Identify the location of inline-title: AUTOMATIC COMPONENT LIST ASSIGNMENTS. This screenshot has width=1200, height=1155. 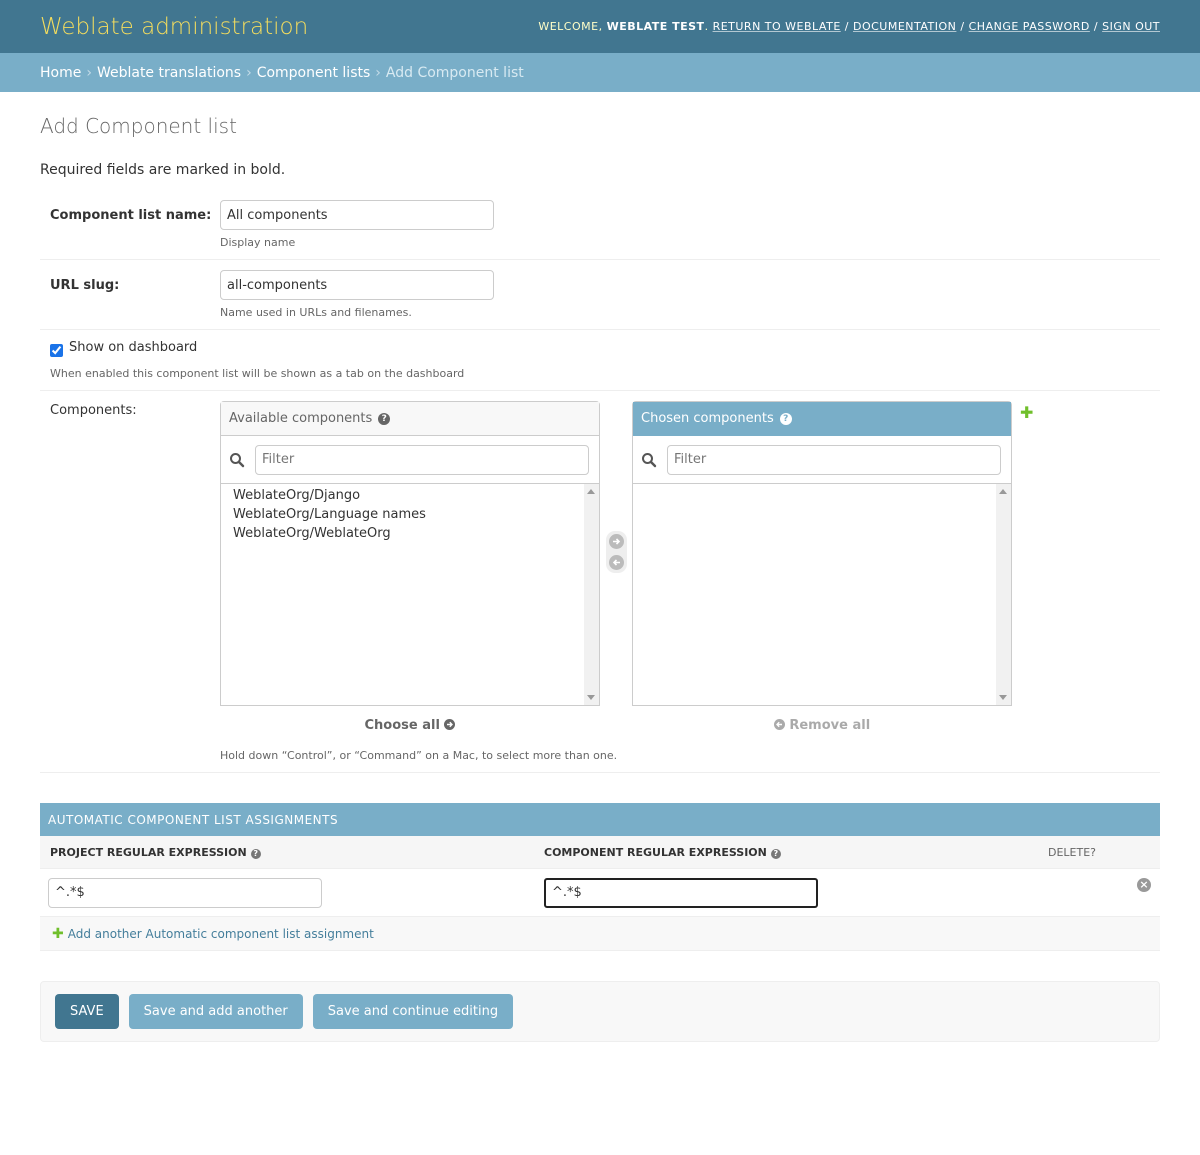
(600, 819).